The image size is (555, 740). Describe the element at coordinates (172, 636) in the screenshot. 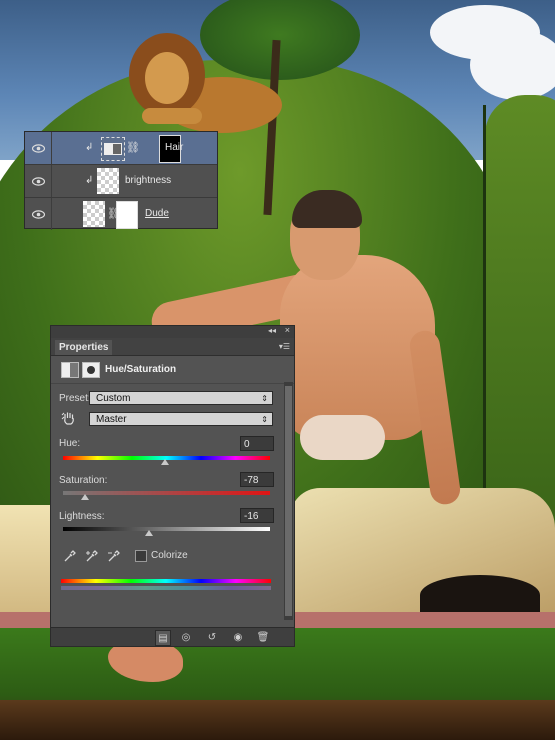

I see `properties-bottom-bar: ▤ ◎ ↺ ◉ 🗑` at that location.